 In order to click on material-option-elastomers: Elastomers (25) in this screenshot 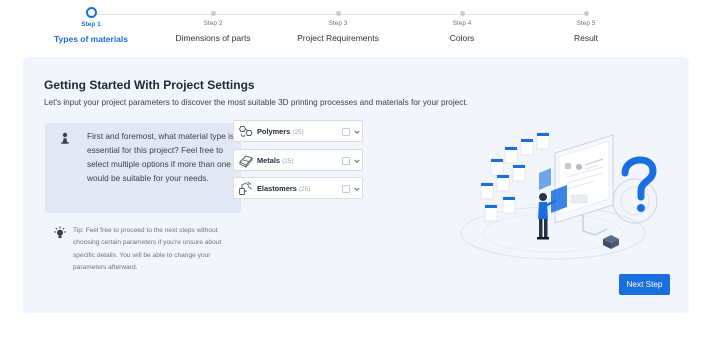, I will do `click(298, 188)`.